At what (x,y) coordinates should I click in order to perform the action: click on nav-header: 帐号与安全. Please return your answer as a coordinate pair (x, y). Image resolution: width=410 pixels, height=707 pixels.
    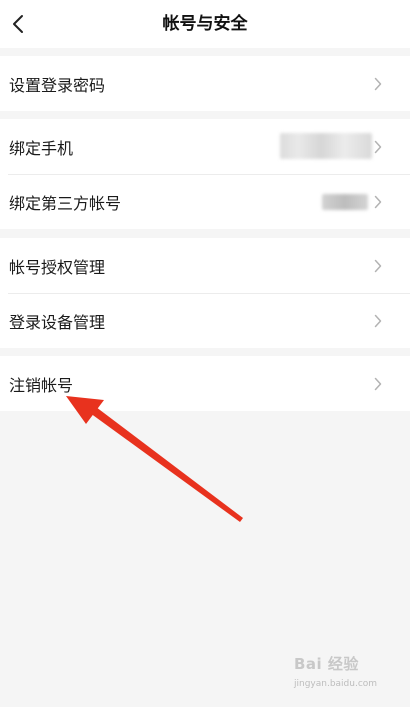
    Looking at the image, I should click on (205, 24).